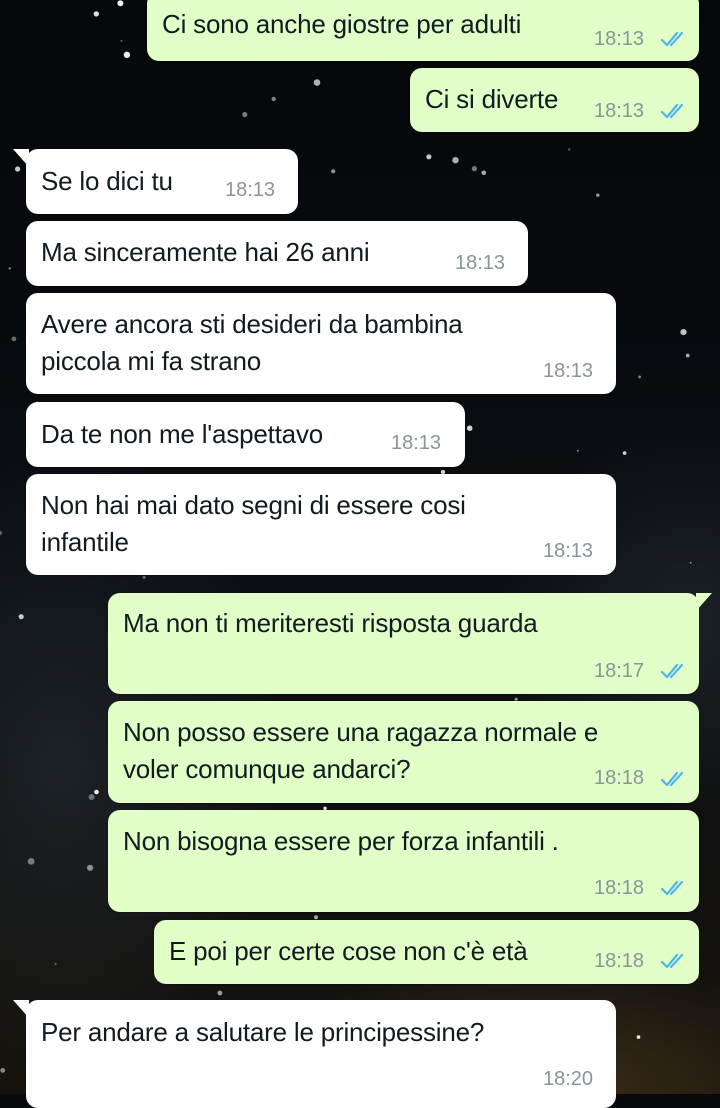  I want to click on message-text: Ci si diverte, so click(492, 99).